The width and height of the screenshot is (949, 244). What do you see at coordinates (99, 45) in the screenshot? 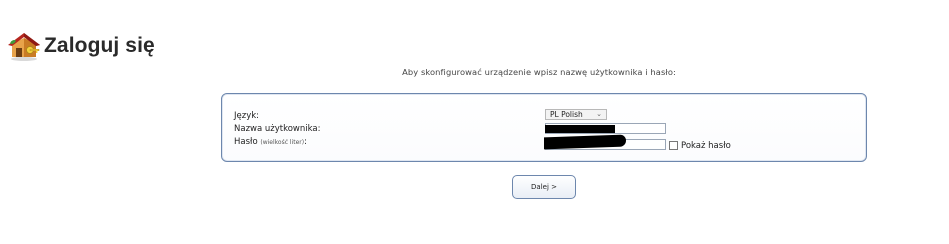
I see `page-title: Zaloguj się` at bounding box center [99, 45].